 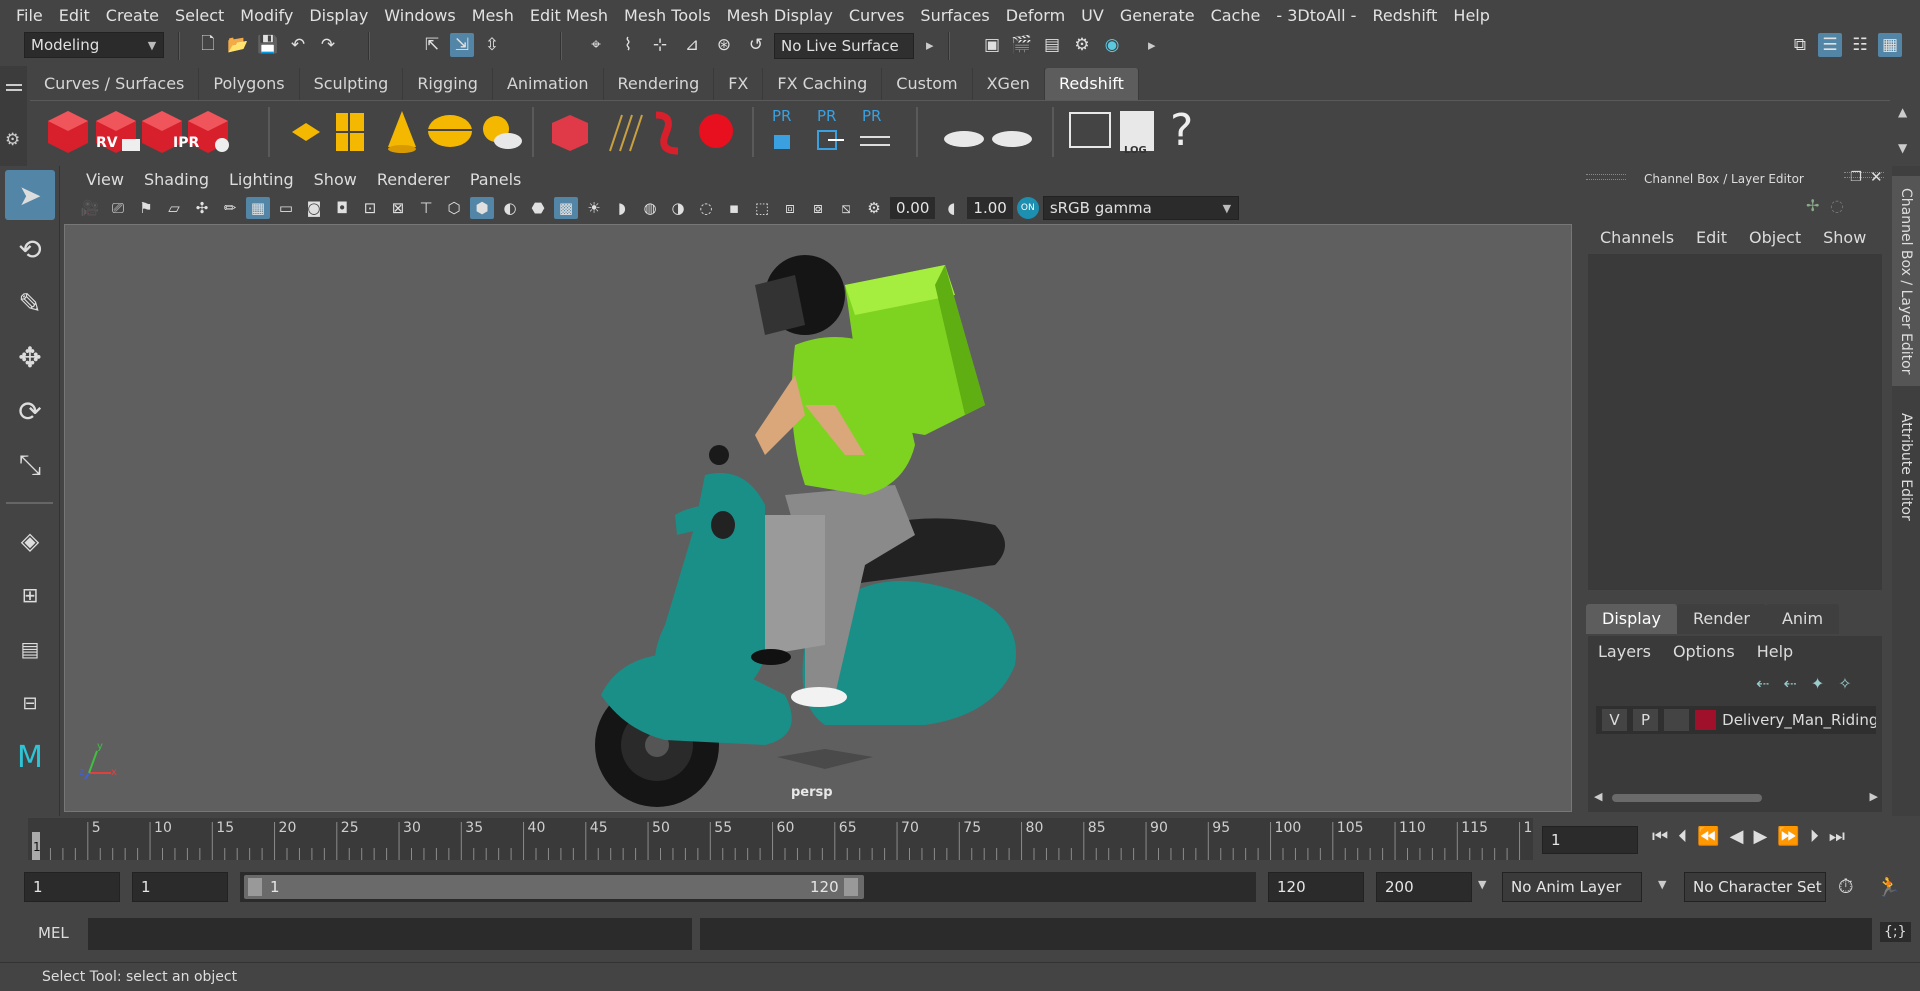 I want to click on layer-name: Delivery_Man_Riding_S, so click(x=1799, y=720).